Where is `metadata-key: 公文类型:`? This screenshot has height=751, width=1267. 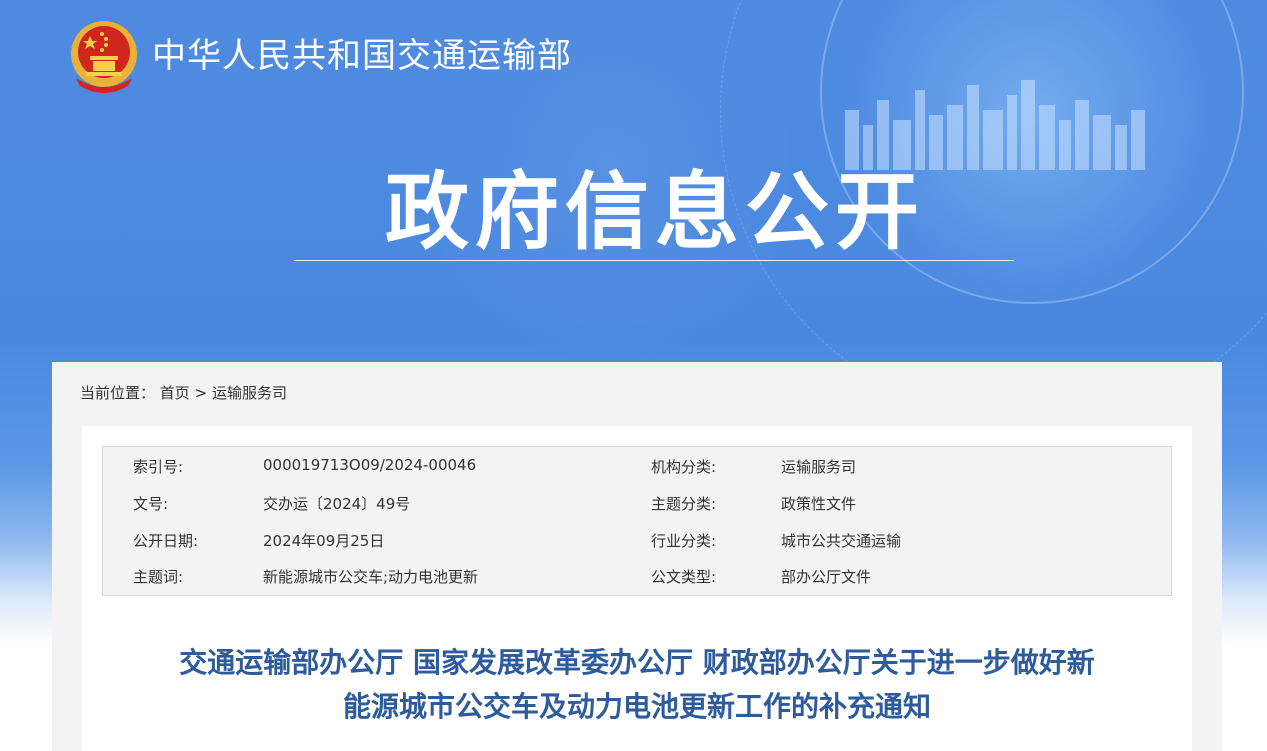
metadata-key: 公文类型: is located at coordinates (684, 577).